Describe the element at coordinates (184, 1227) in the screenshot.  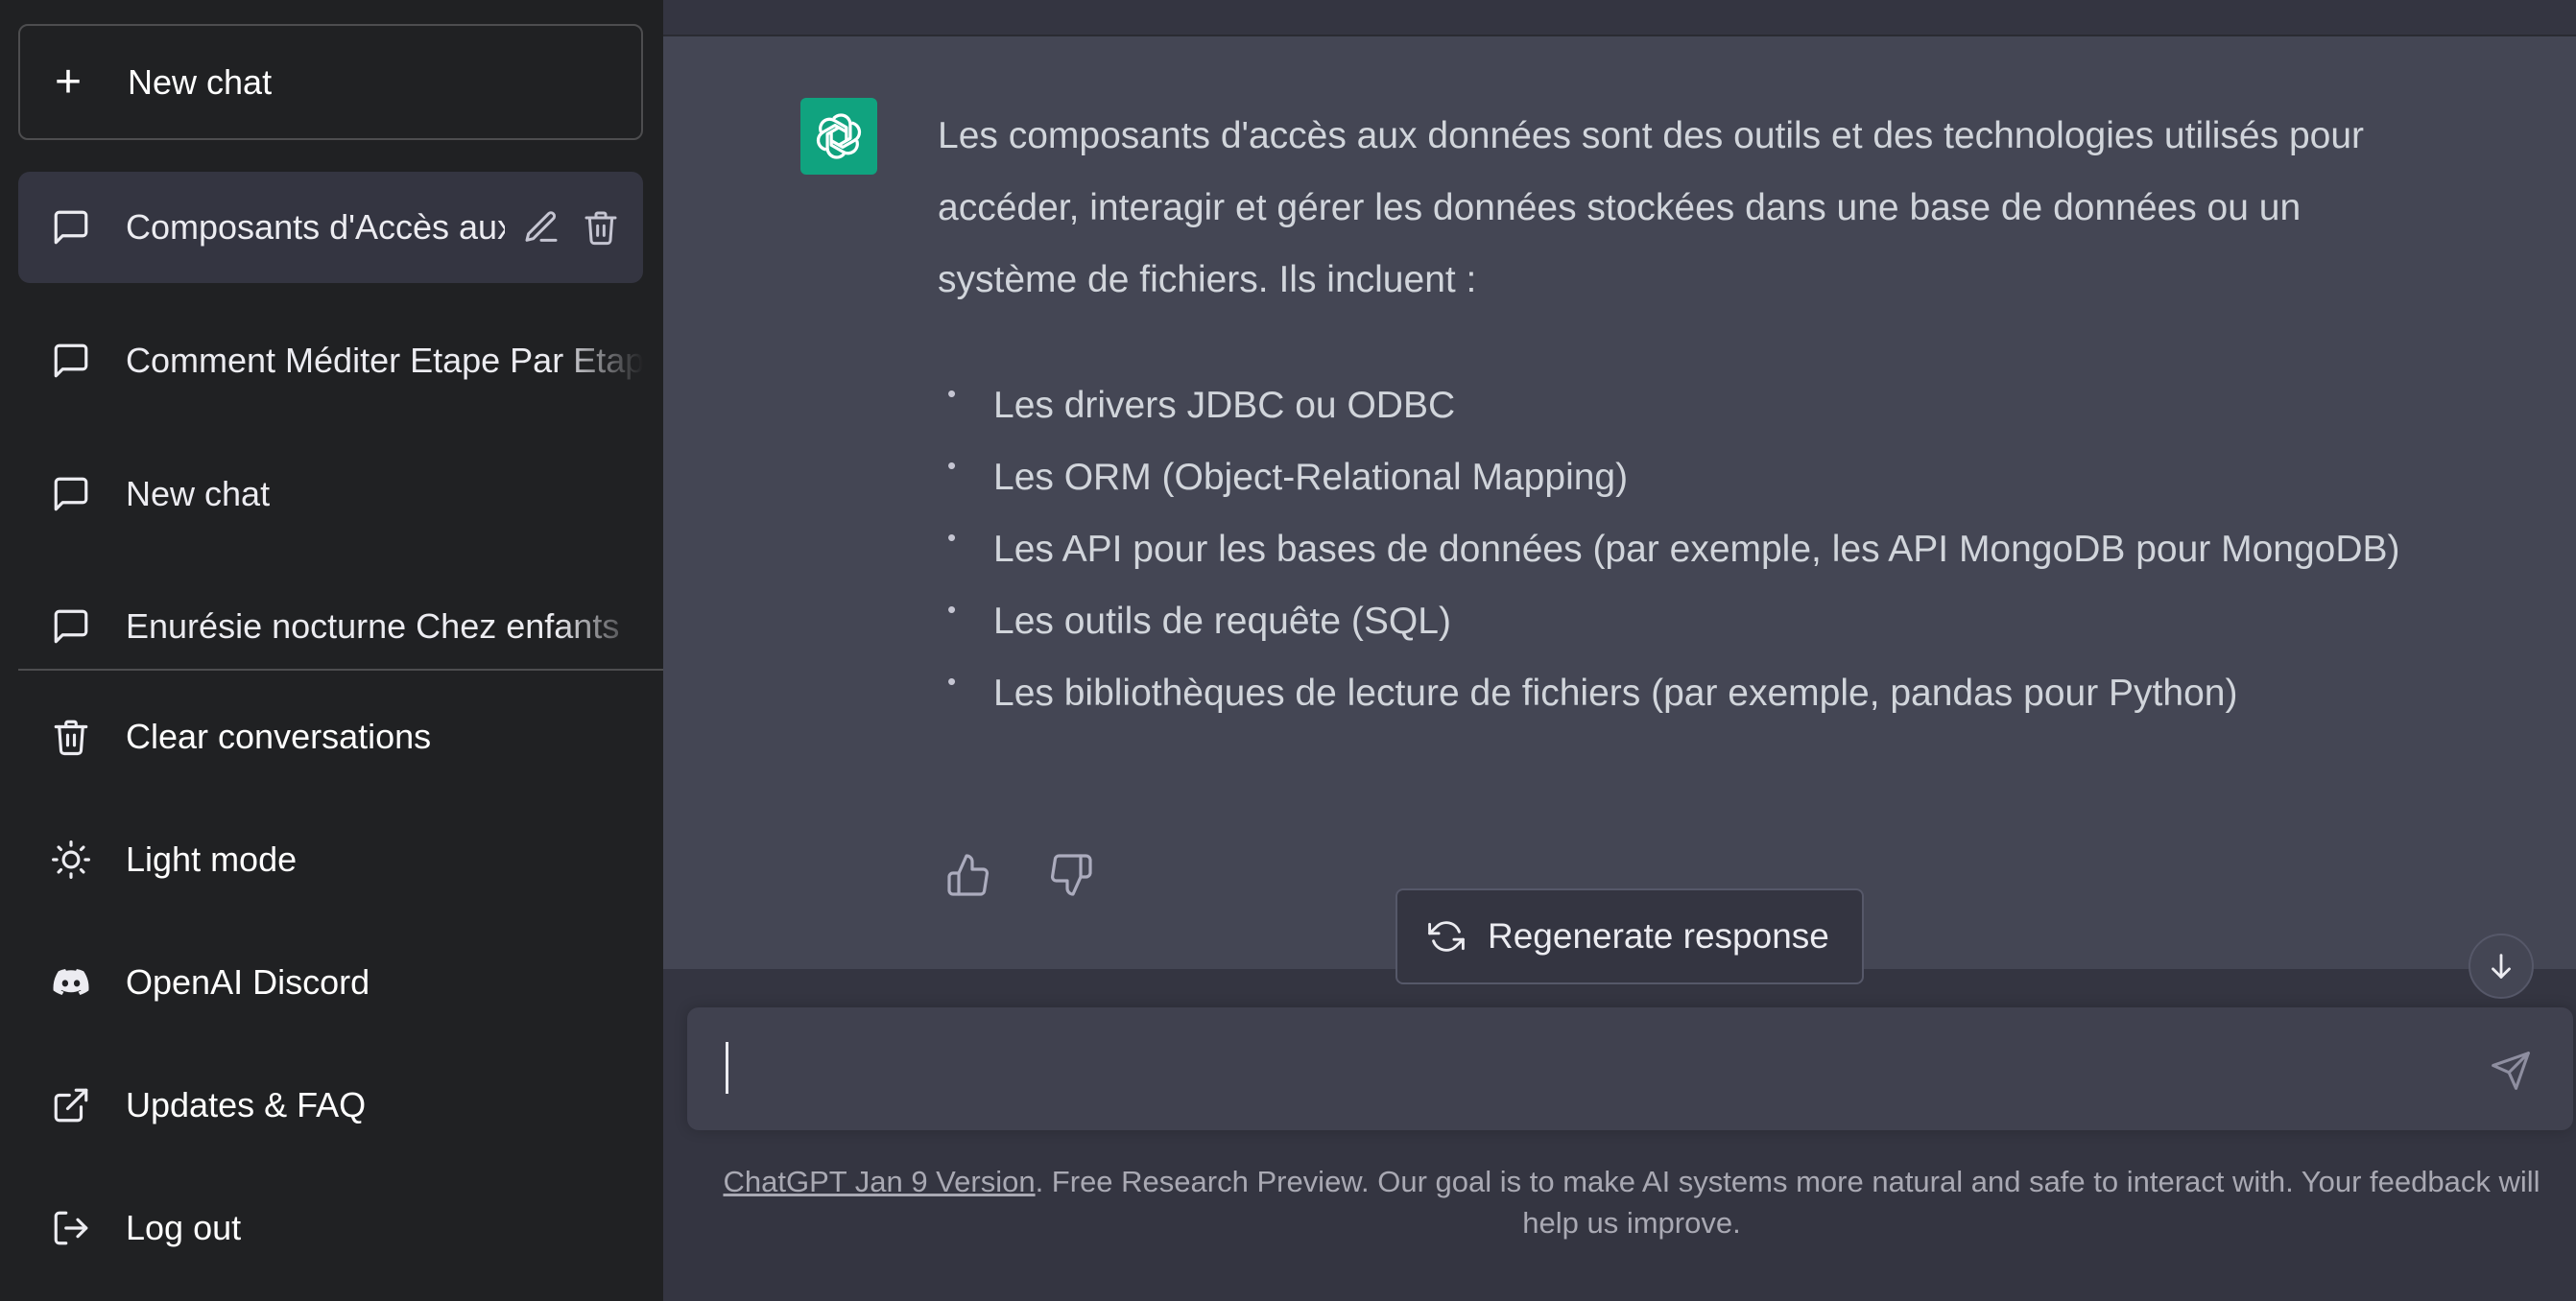
I see `log-out-label: Log out` at that location.